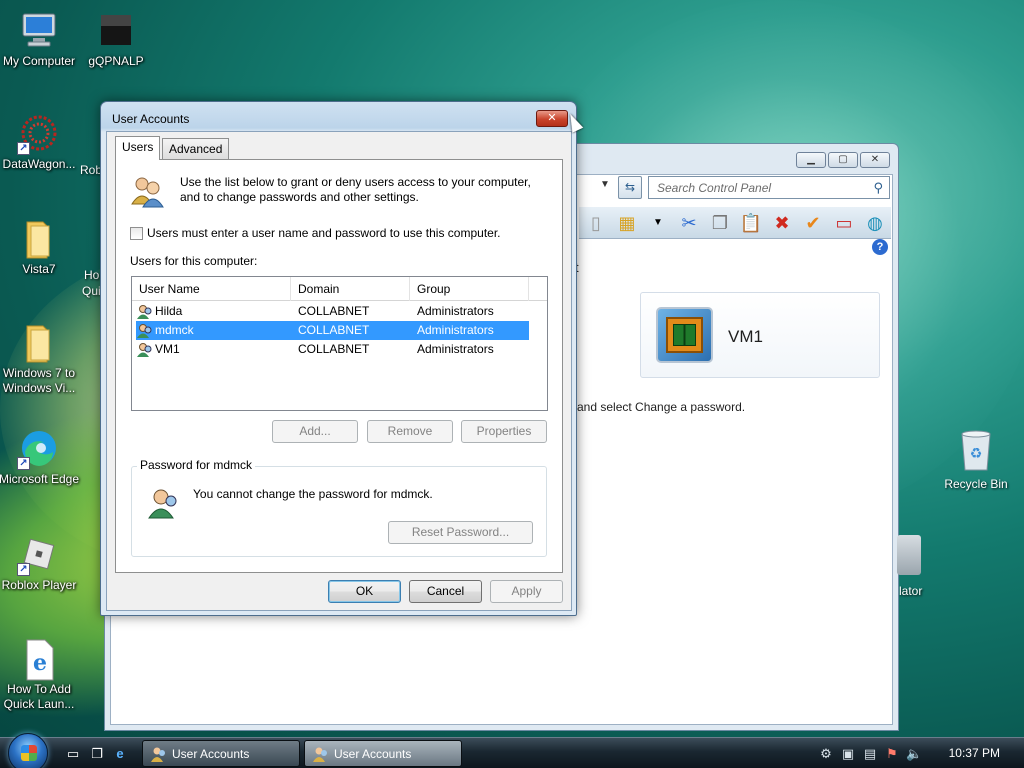  I want to click on table-row: VM1 COLLABNET Administrators, so click(332, 349).